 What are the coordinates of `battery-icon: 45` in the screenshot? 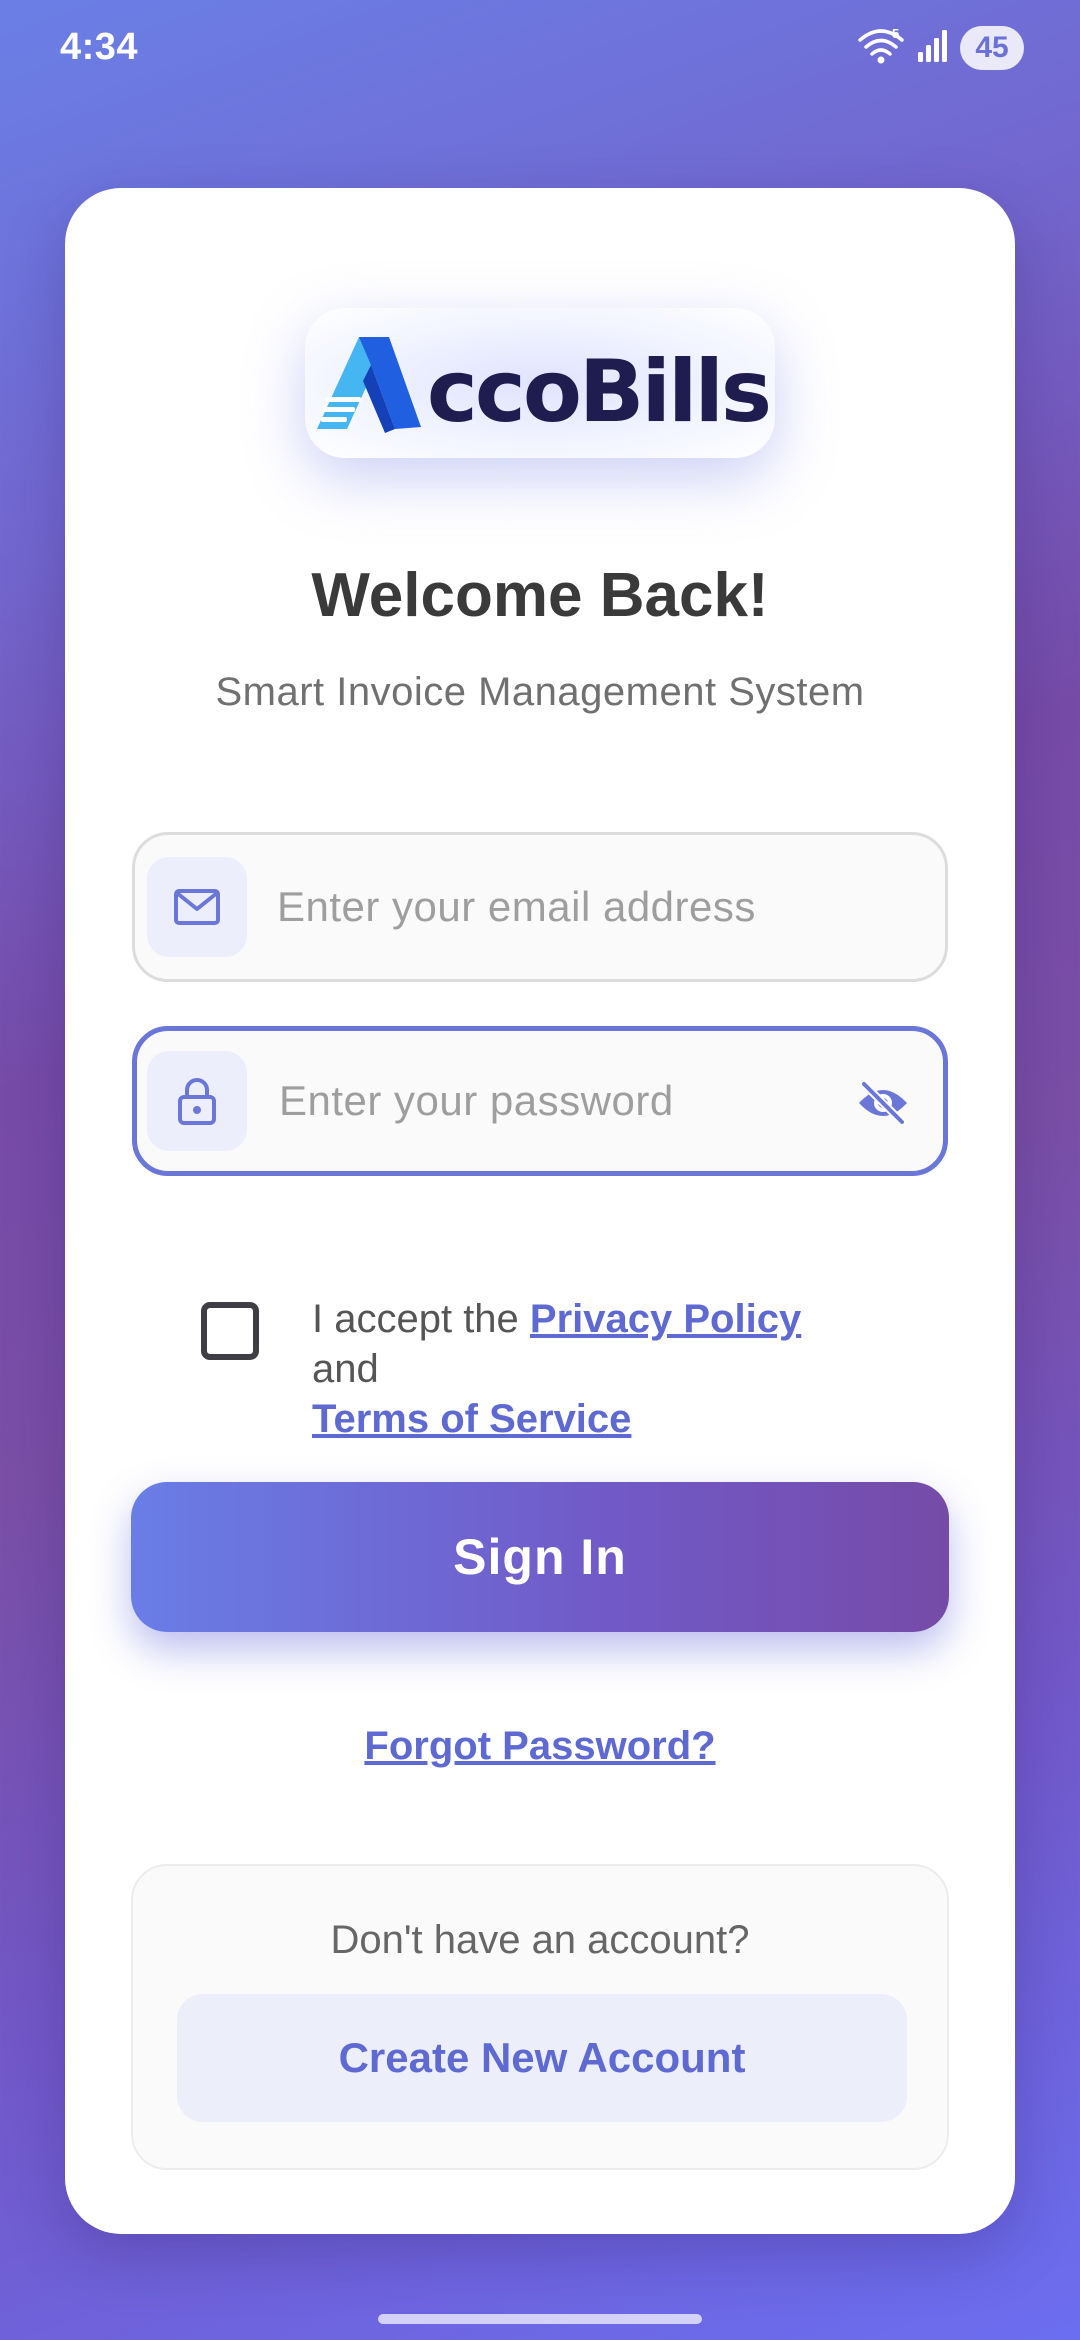 It's located at (992, 48).